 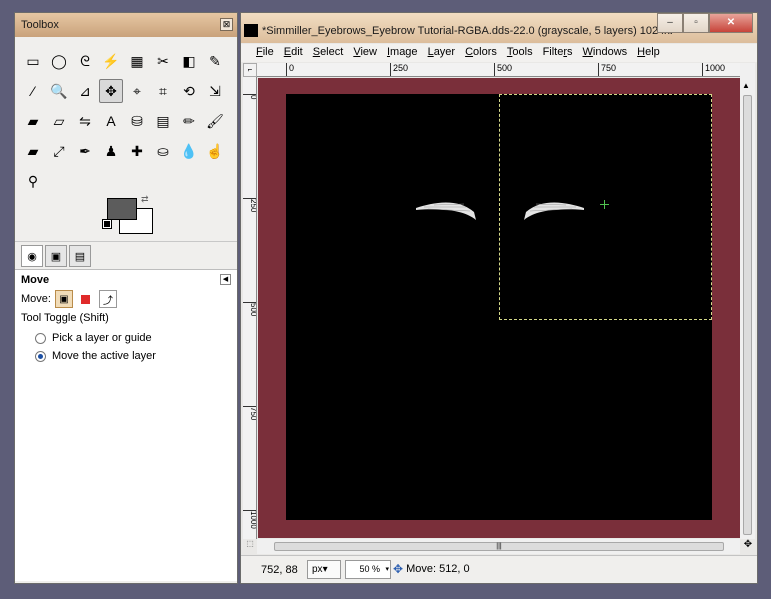 What do you see at coordinates (746, 85) in the screenshot?
I see `scroll-up-icon: ▲` at bounding box center [746, 85].